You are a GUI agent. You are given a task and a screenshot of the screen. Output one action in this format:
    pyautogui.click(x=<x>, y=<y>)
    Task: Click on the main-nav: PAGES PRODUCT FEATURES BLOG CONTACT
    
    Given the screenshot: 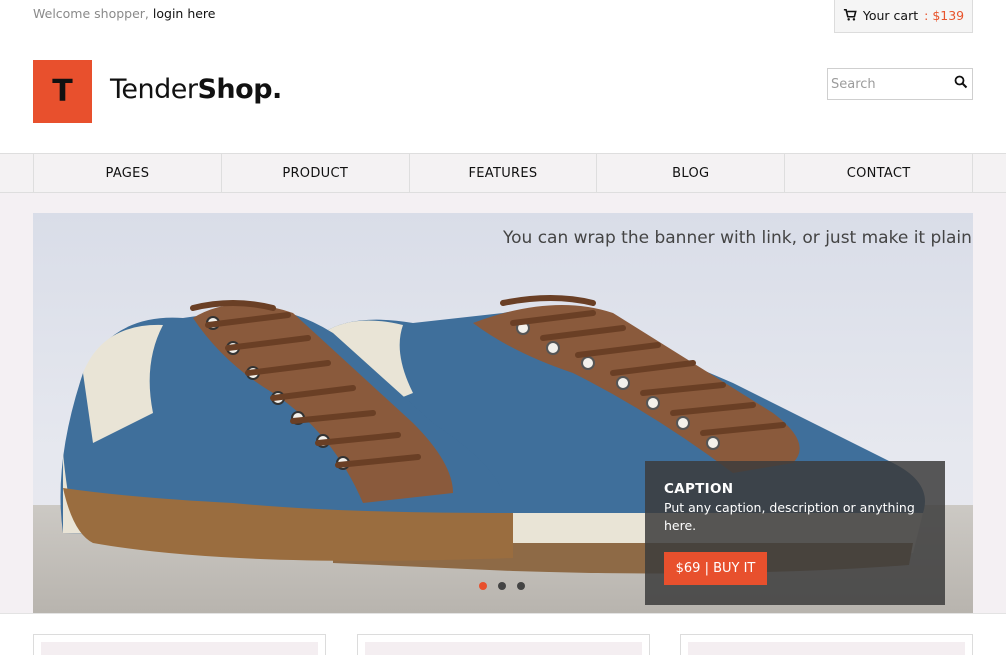 What is the action you would take?
    pyautogui.click(x=503, y=173)
    